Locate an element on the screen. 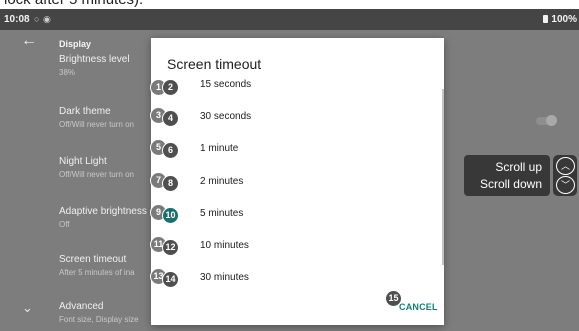 The height and width of the screenshot is (331, 579). sync-icon: ◉ is located at coordinates (47, 19).